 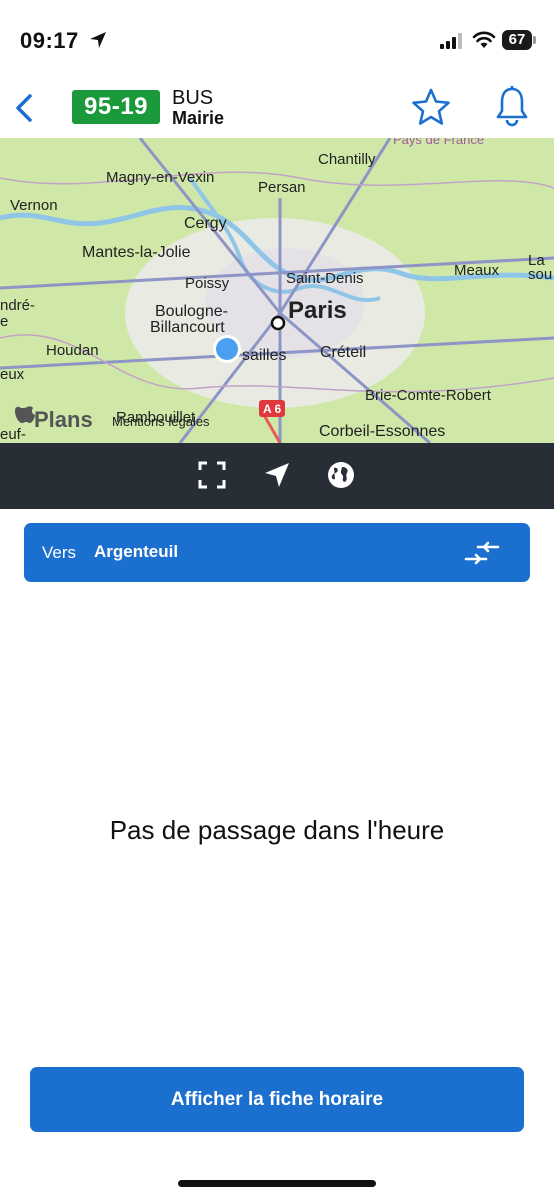 What do you see at coordinates (438, 142) in the screenshot?
I see `map-label: Pays de France` at bounding box center [438, 142].